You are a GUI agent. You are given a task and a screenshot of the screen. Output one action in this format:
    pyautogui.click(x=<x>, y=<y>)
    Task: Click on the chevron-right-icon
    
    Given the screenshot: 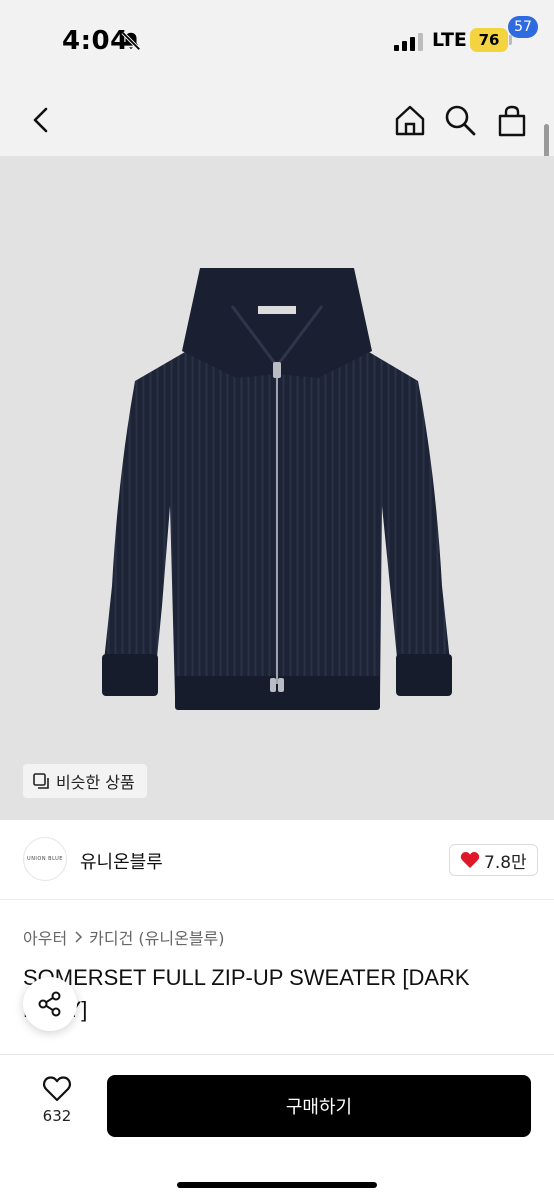 What is the action you would take?
    pyautogui.click(x=79, y=937)
    